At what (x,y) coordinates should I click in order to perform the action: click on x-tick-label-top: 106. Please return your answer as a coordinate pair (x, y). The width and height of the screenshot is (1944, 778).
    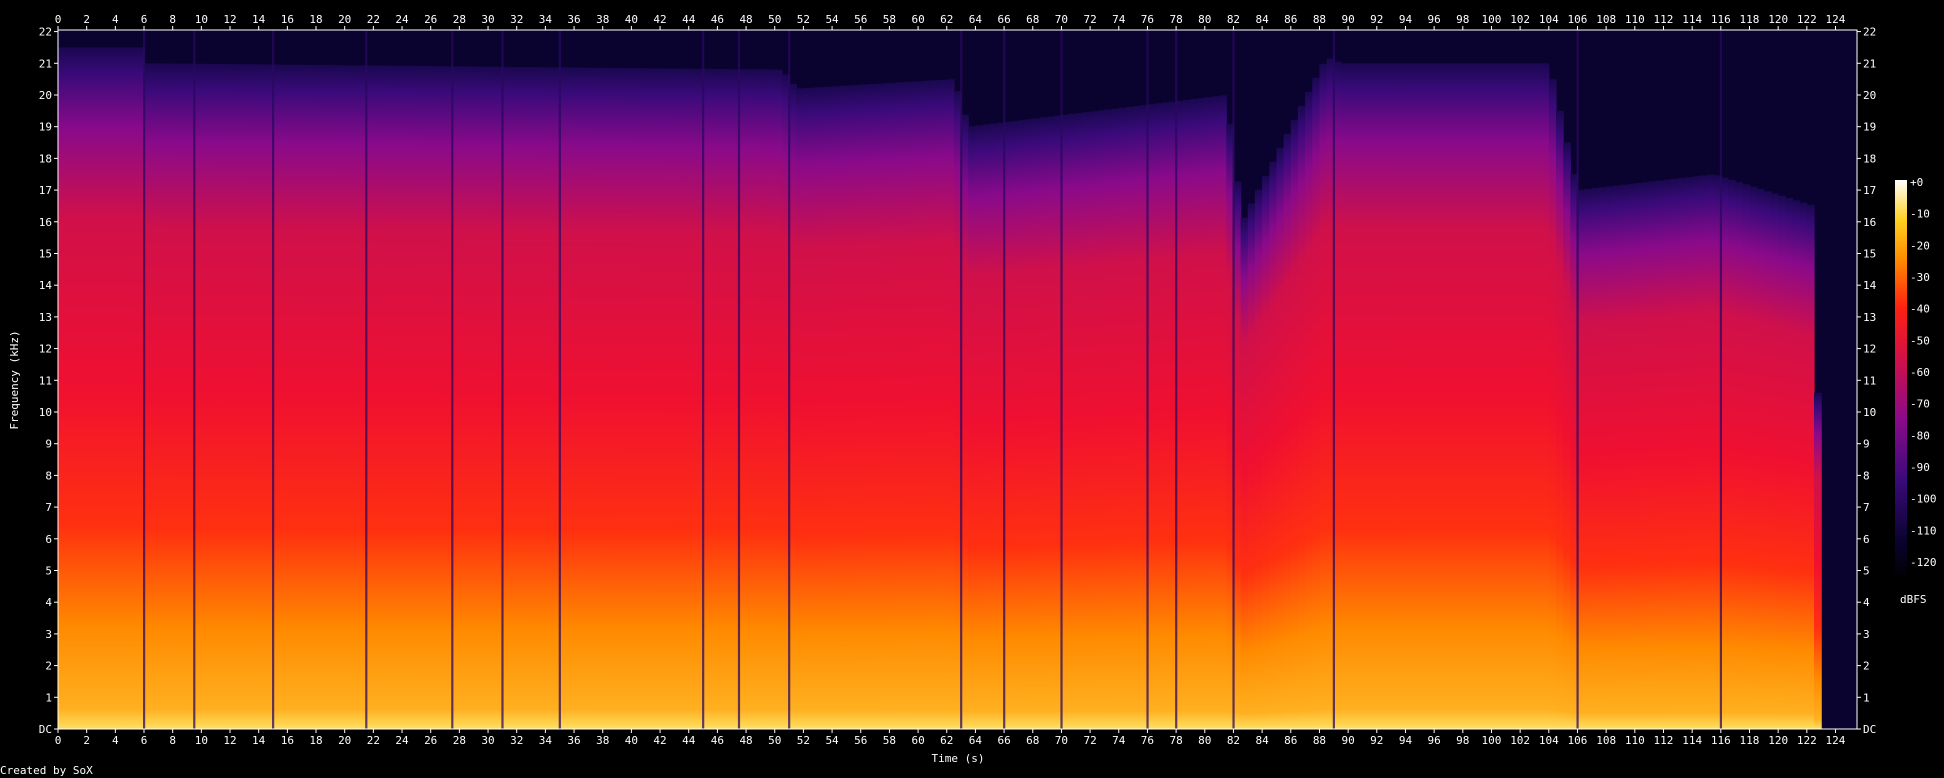
    Looking at the image, I should click on (1578, 19).